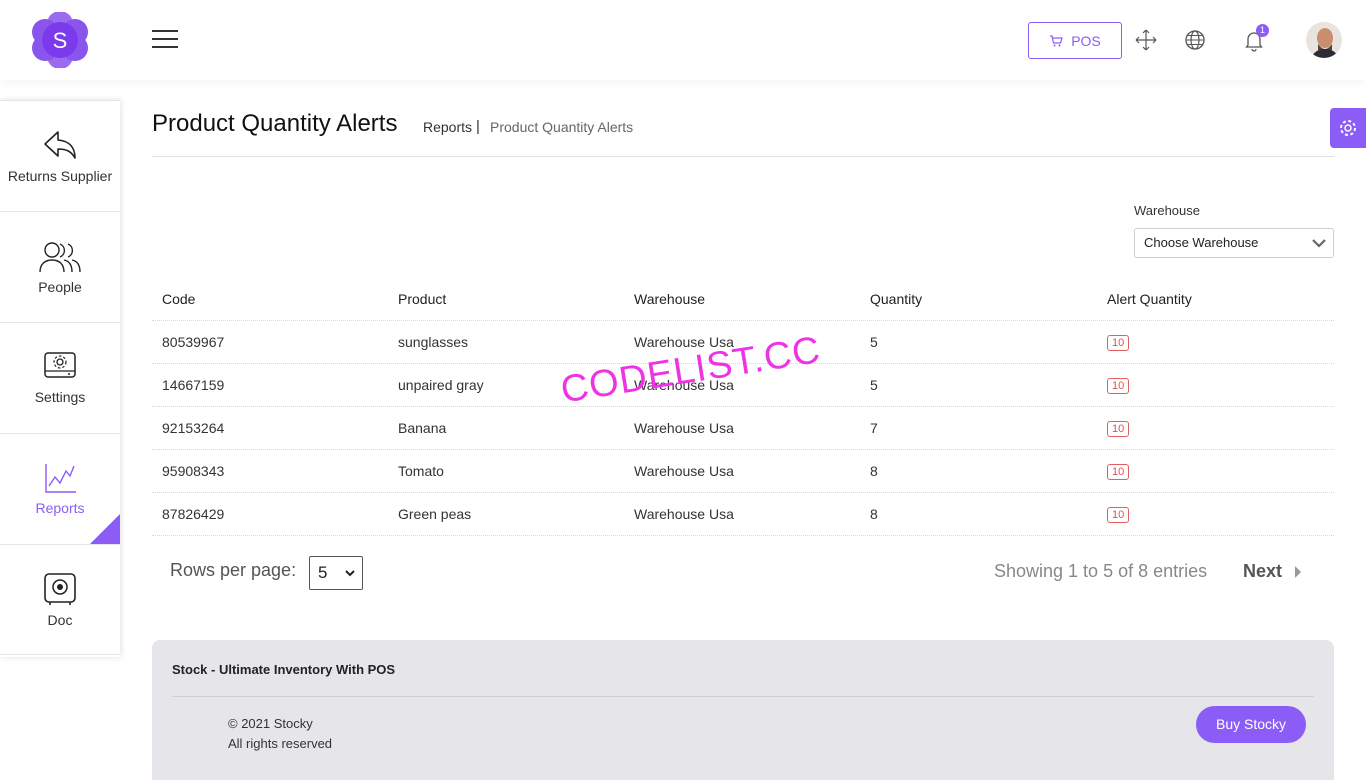 The height and width of the screenshot is (780, 1366). What do you see at coordinates (447, 127) in the screenshot?
I see `breadcrumb-reports: Reports` at bounding box center [447, 127].